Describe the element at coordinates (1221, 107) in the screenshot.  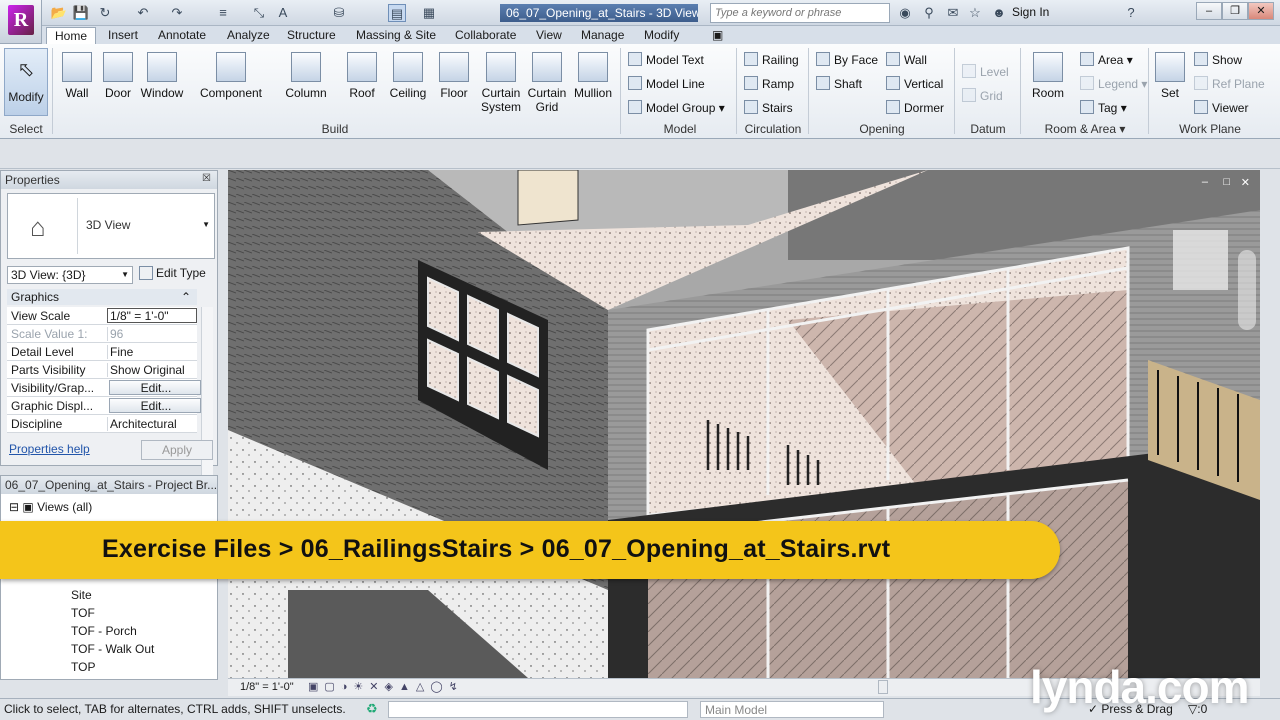
I see `viewer-button: Viewer` at that location.